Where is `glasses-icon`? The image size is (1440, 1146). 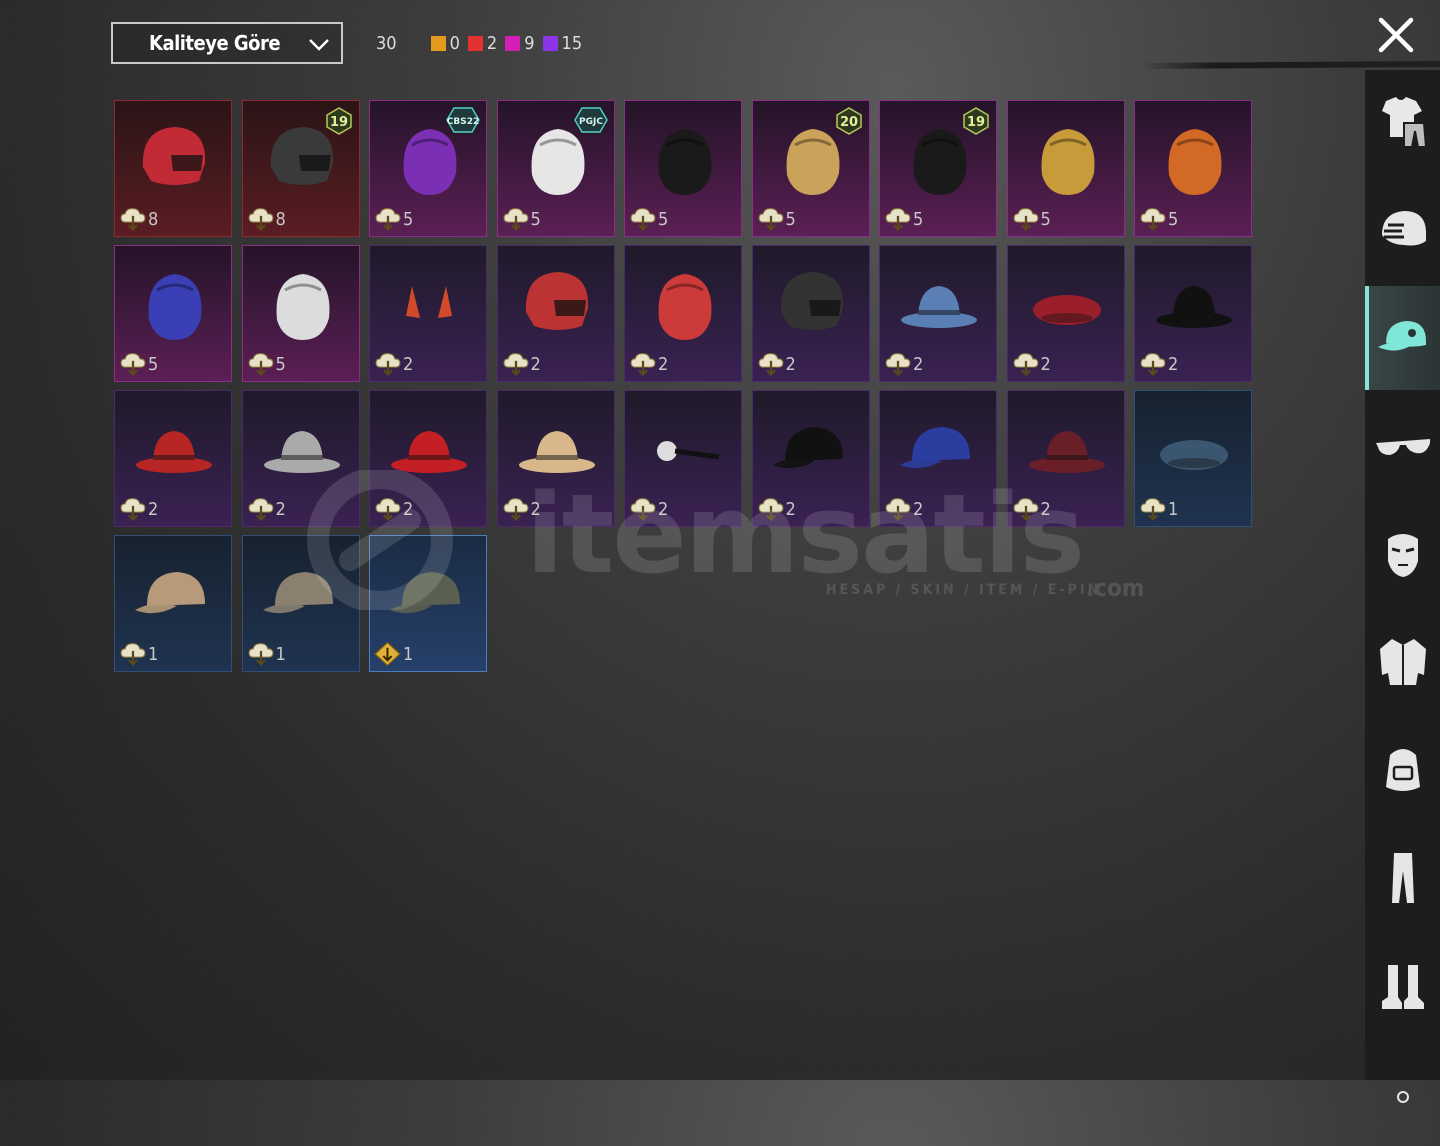
glasses-icon is located at coordinates (1402, 447).